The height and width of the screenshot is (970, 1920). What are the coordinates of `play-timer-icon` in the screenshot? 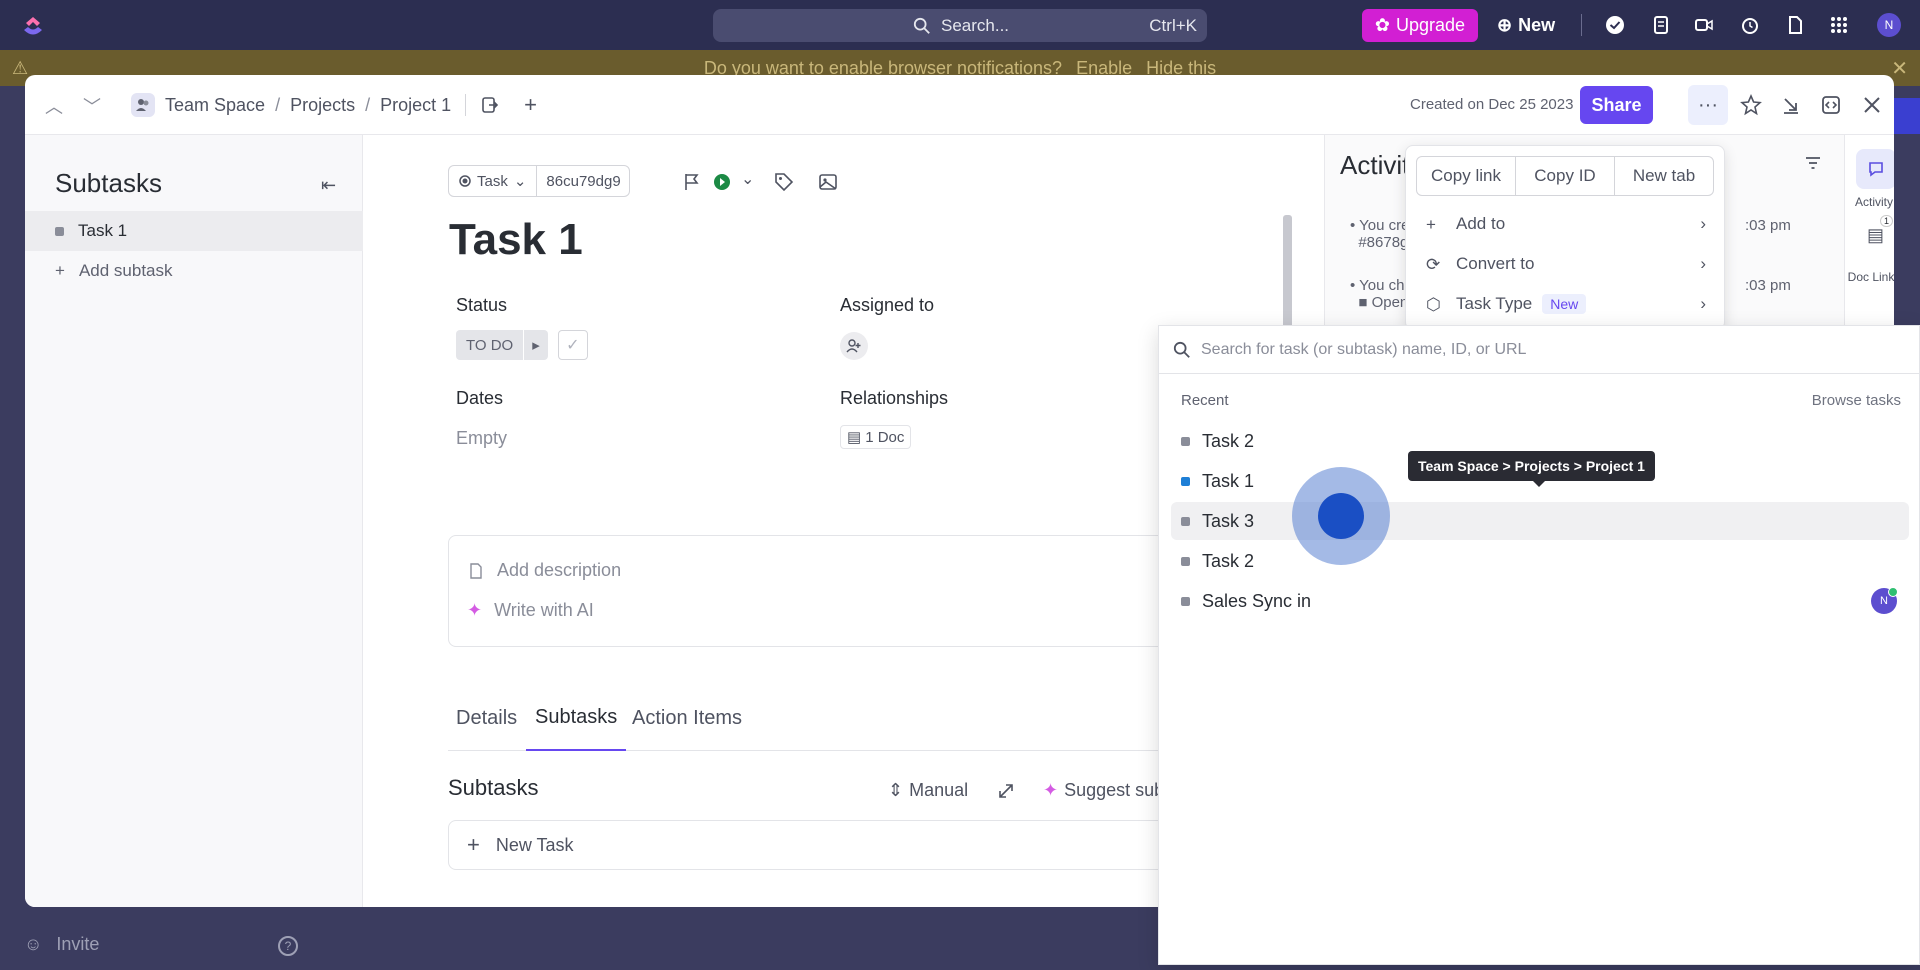 It's located at (724, 182).